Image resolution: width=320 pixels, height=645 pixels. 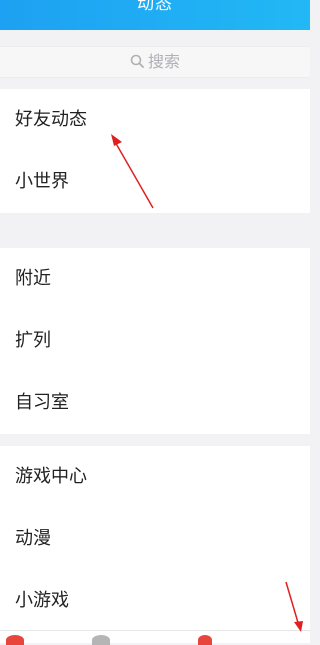 I want to click on search-input: 搜索, so click(x=155, y=62).